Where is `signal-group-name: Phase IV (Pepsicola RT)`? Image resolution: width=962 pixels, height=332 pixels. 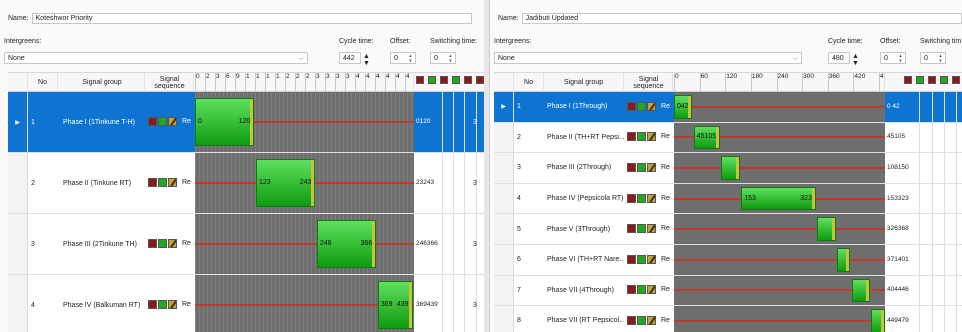 signal-group-name: Phase IV (Pepsicola RT) is located at coordinates (584, 199).